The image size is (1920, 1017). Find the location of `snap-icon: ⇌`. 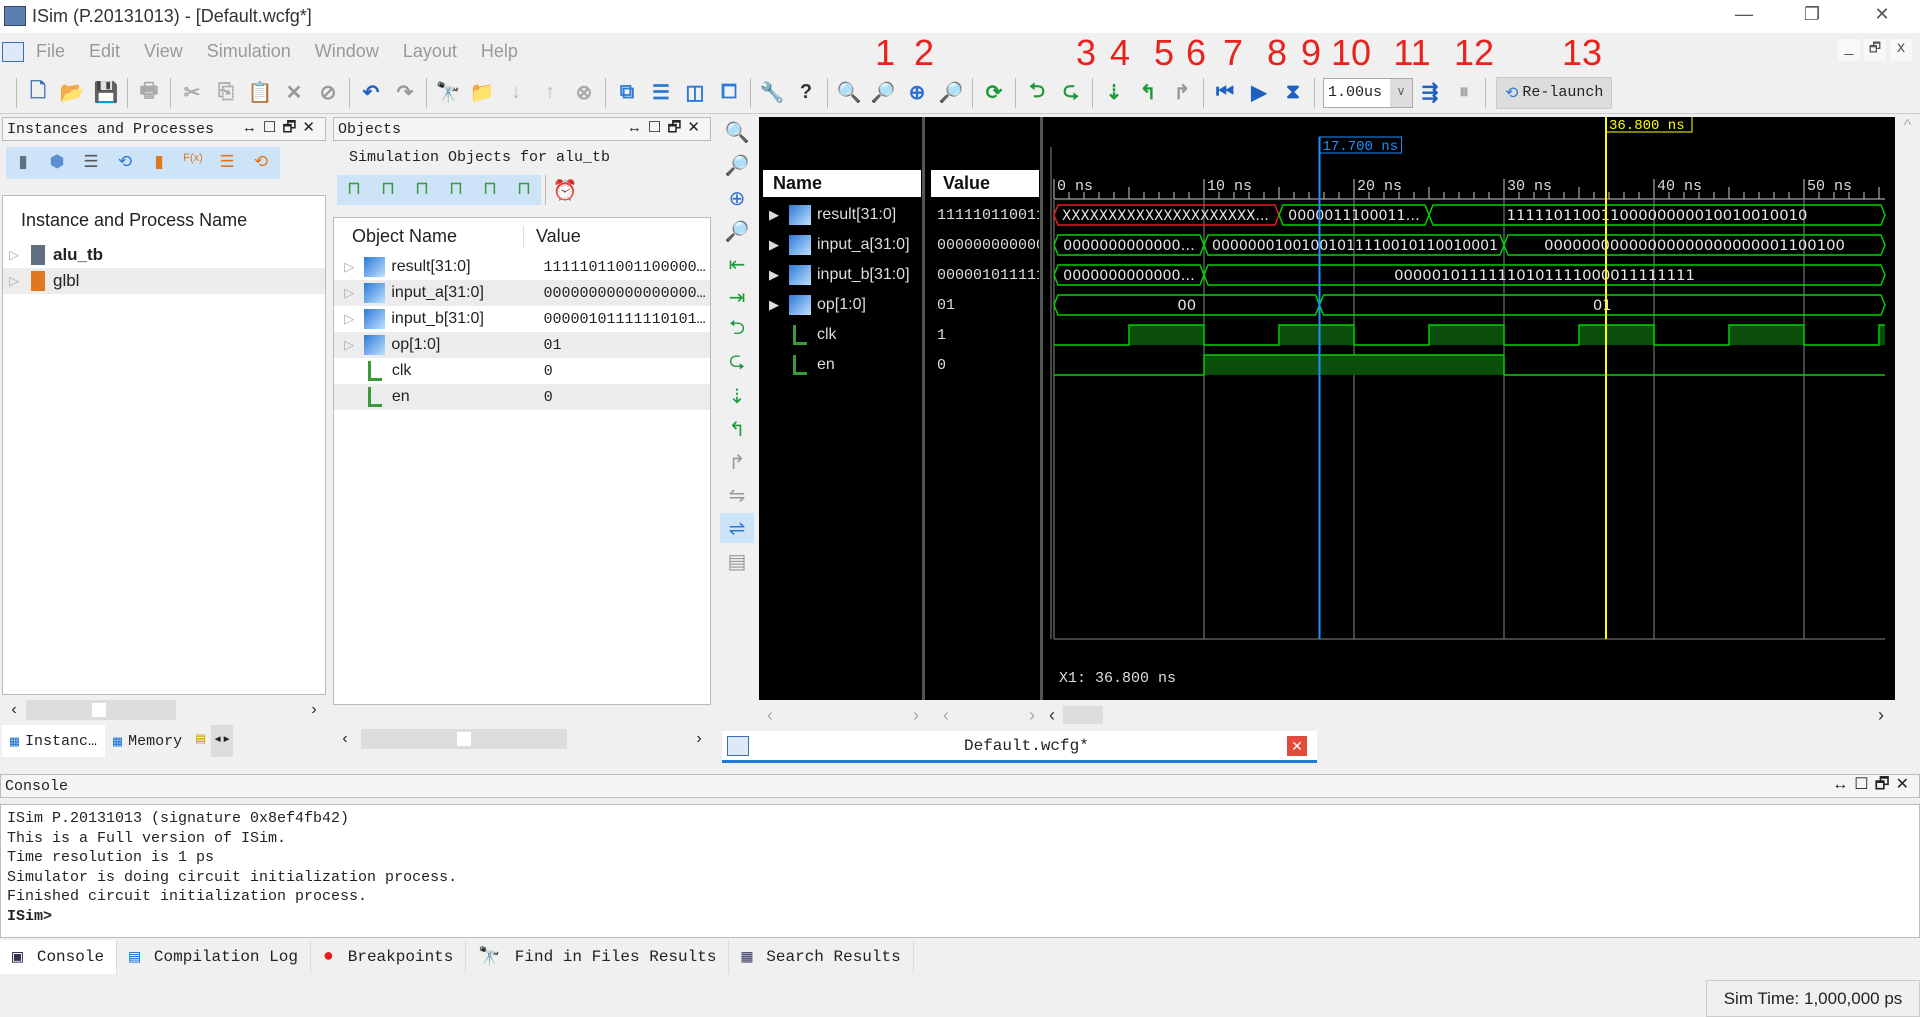

snap-icon: ⇌ is located at coordinates (737, 528).